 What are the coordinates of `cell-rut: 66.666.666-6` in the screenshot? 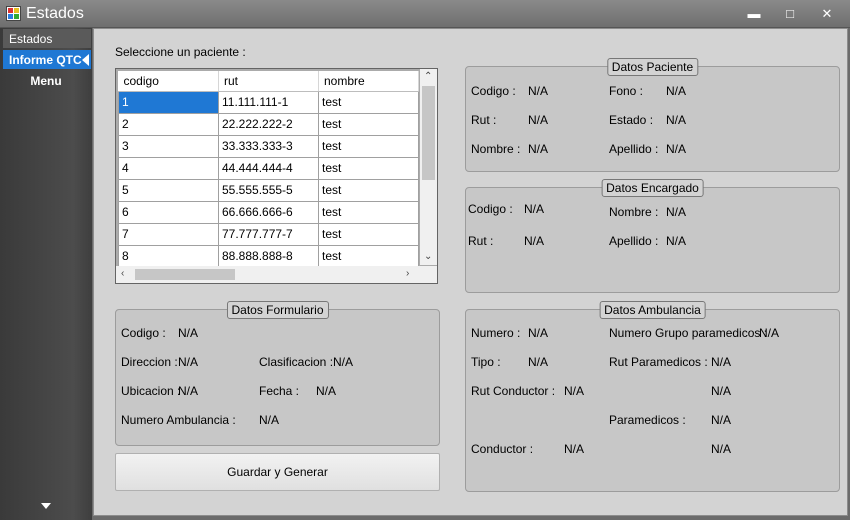 It's located at (268, 212).